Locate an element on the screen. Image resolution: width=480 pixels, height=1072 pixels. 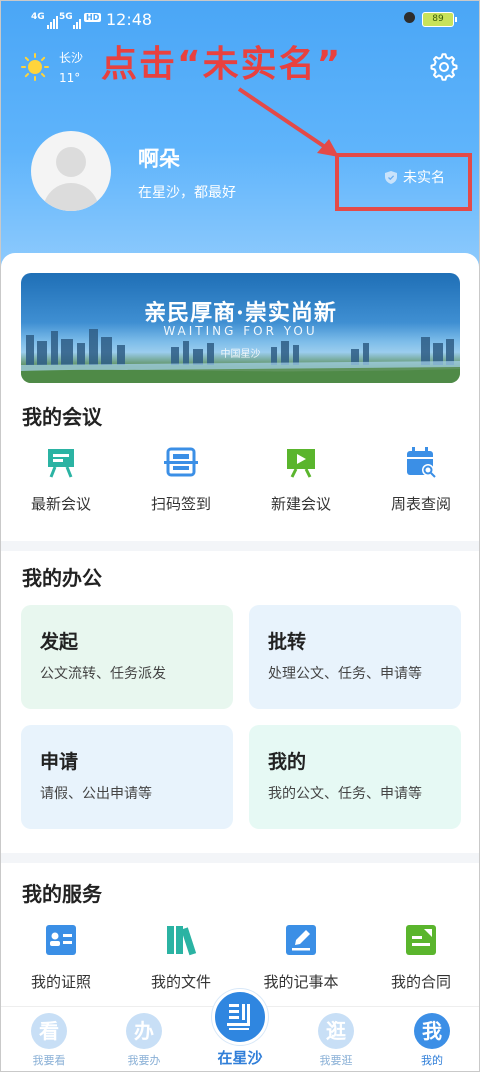
meeting-item-create: 新建会议 is located at coordinates (301, 485).